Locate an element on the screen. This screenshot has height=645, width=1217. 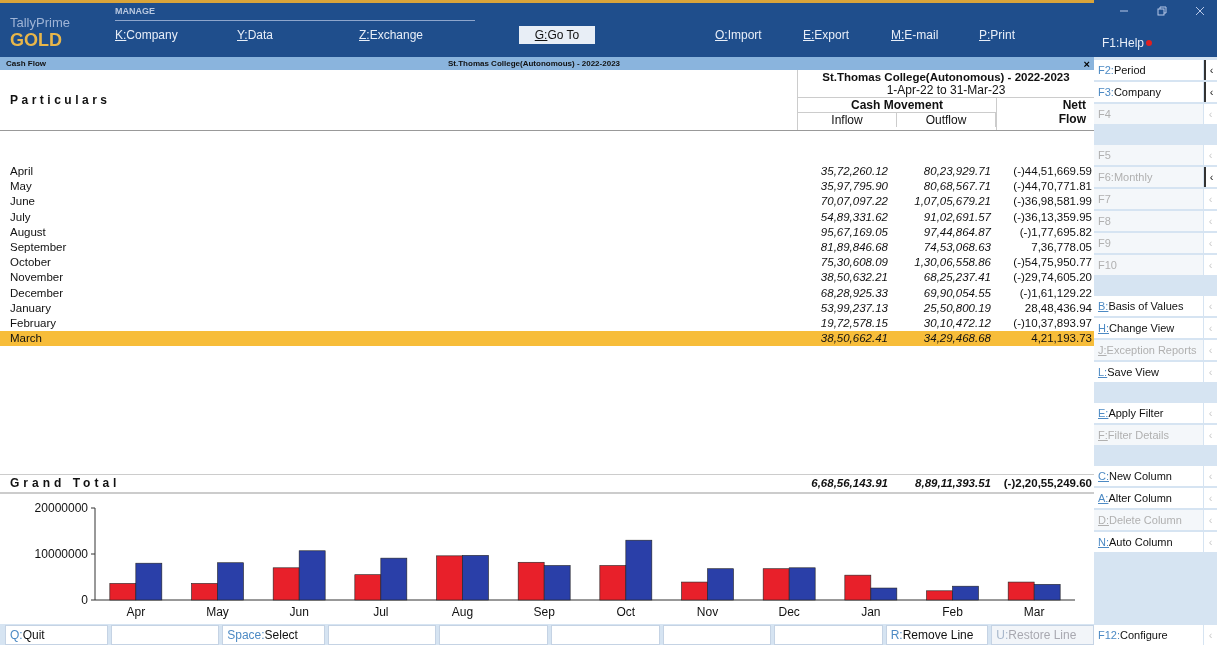
column-heading: Outflow is located at coordinates (946, 120).